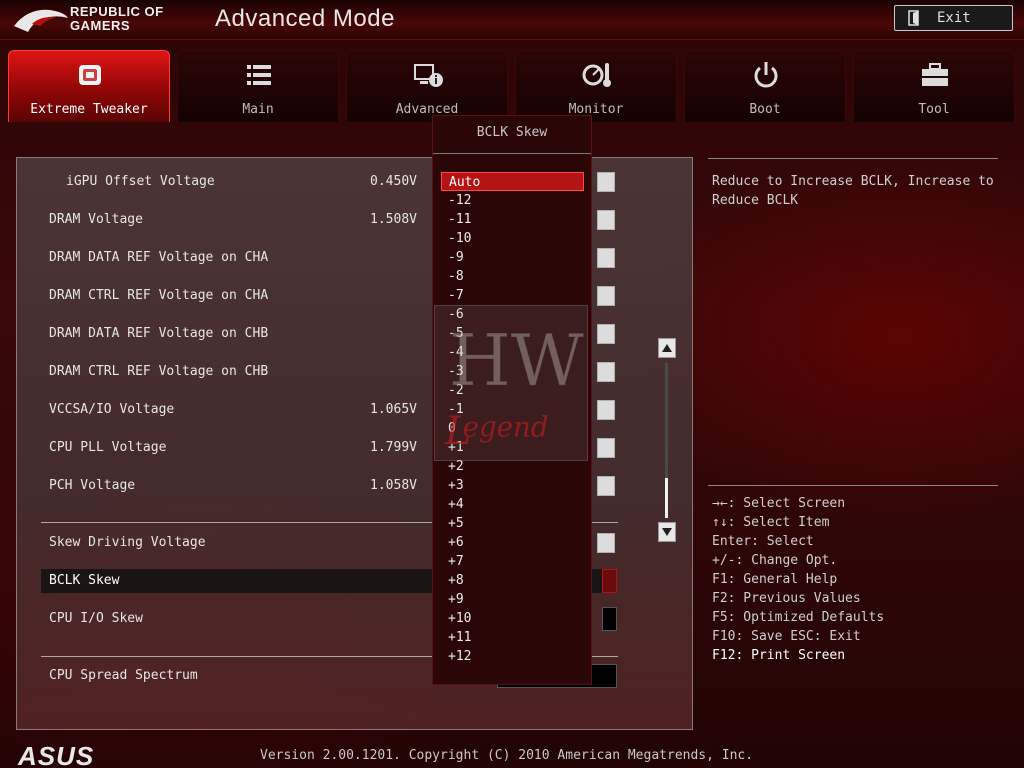 This screenshot has height=768, width=1024. Describe the element at coordinates (512, 257) in the screenshot. I see `dropdown-option: -9` at that location.